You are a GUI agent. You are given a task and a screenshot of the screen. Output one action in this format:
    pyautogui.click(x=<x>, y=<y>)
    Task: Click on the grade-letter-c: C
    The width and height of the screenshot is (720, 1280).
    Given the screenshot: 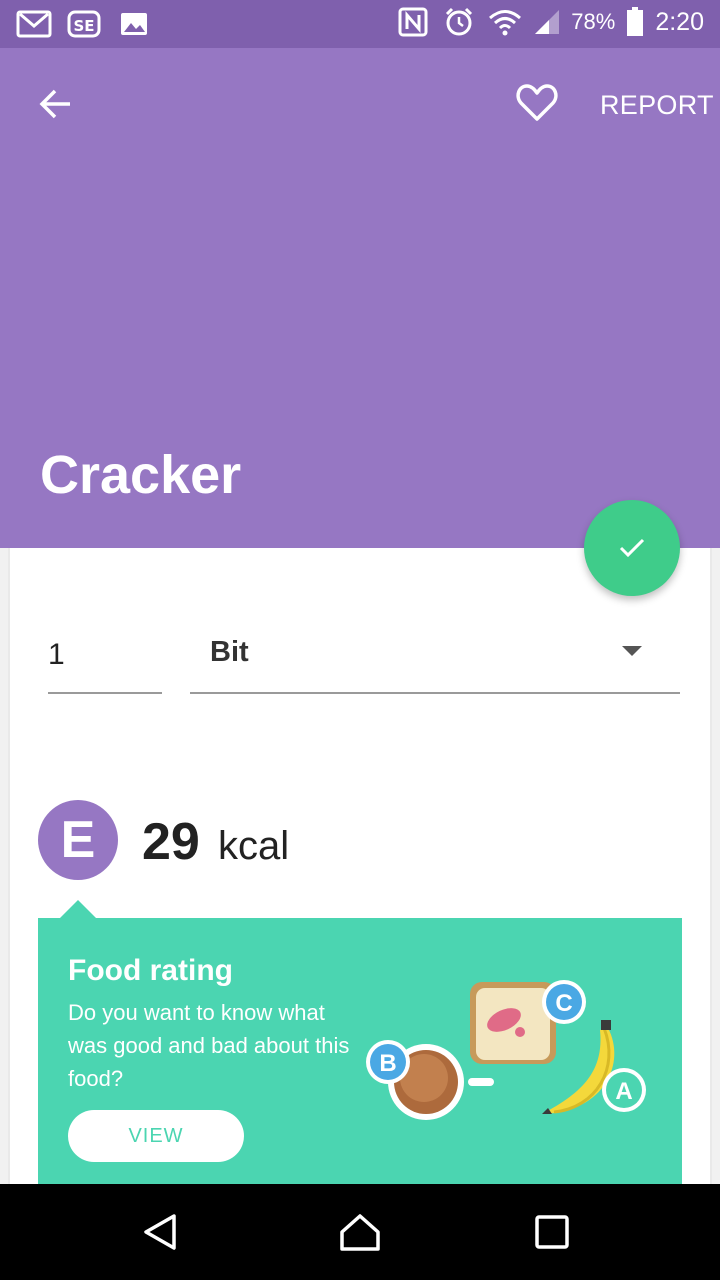 What is the action you would take?
    pyautogui.click(x=563, y=1003)
    